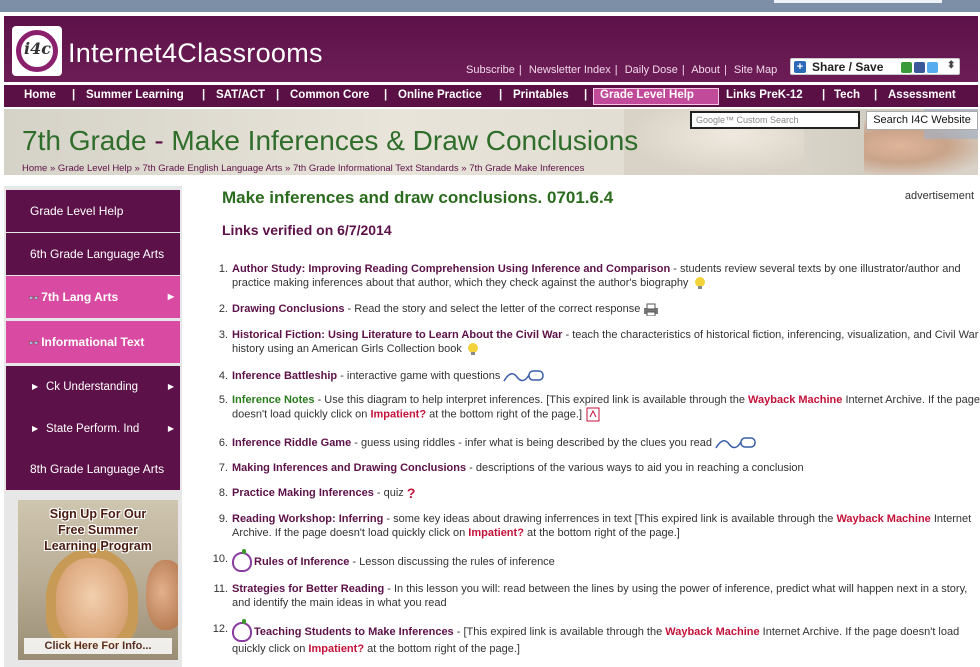 This screenshot has height=667, width=980. What do you see at coordinates (705, 70) in the screenshot?
I see `top-link-about: About` at bounding box center [705, 70].